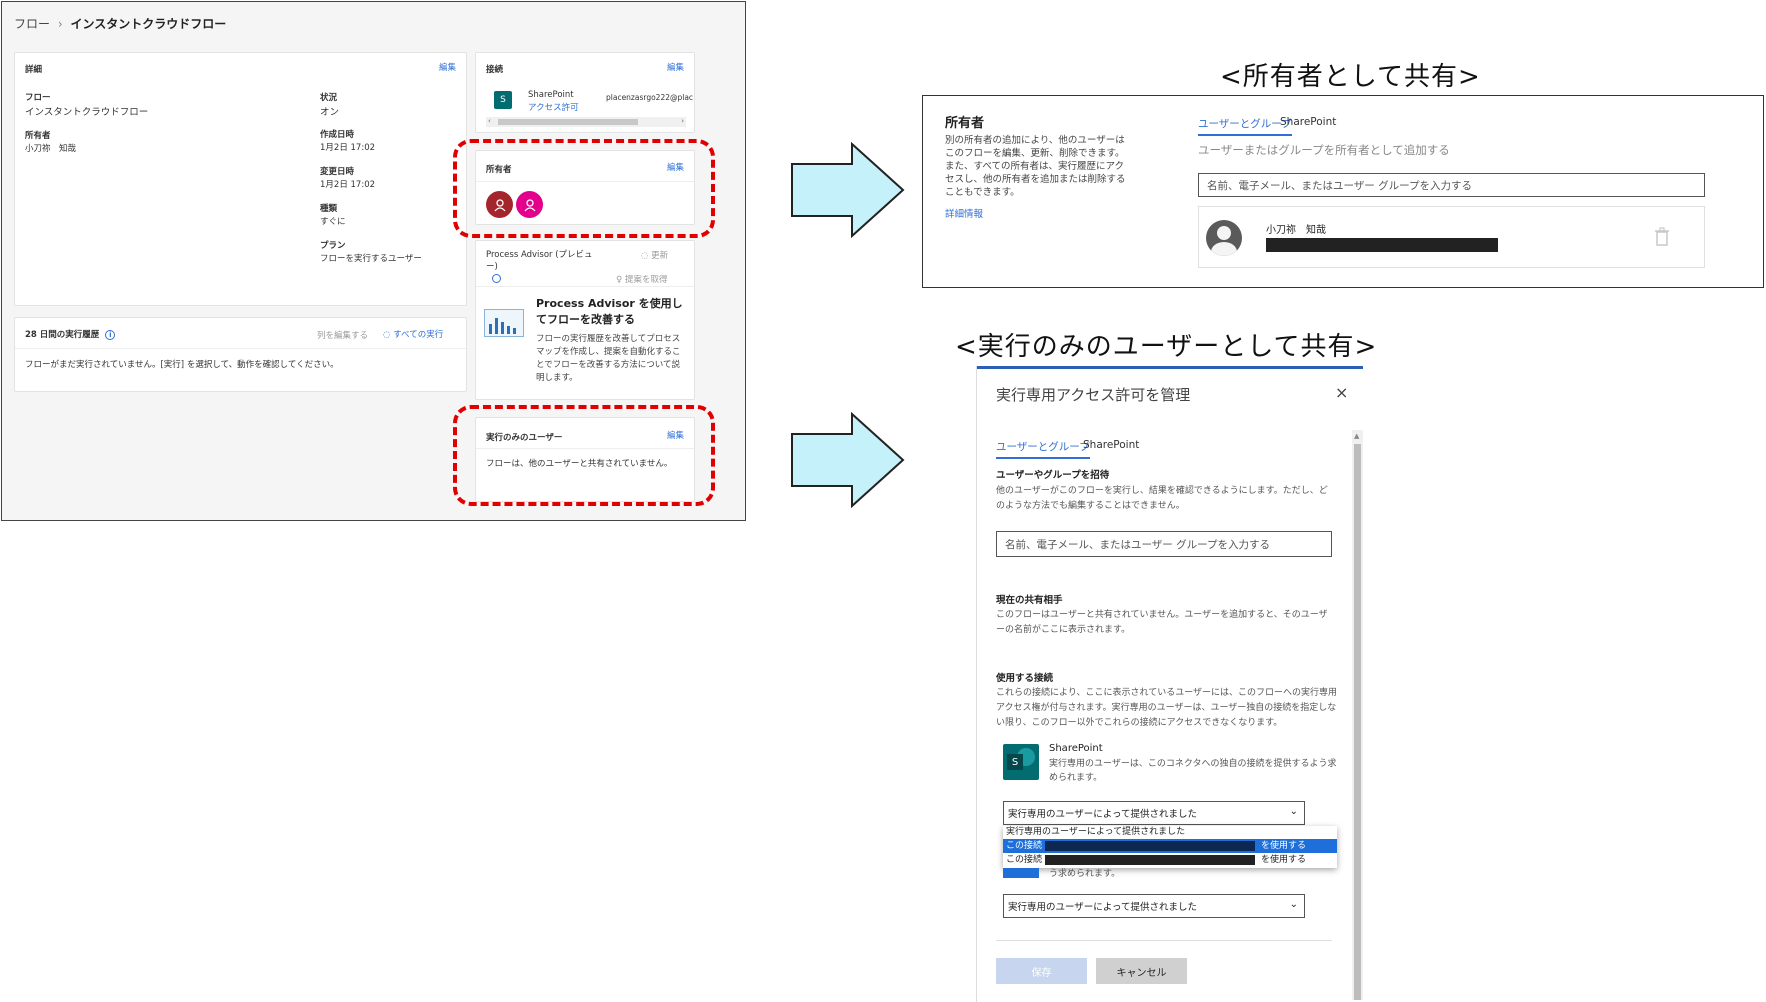 This screenshot has height=1002, width=1766. What do you see at coordinates (38, 98) in the screenshot?
I see `flow-label: フロー` at bounding box center [38, 98].